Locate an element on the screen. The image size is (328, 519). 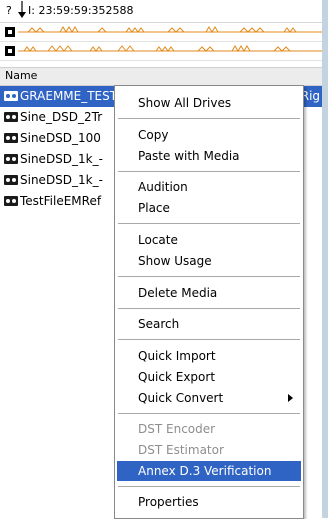
menu-label: Show All Drives is located at coordinates (185, 103).